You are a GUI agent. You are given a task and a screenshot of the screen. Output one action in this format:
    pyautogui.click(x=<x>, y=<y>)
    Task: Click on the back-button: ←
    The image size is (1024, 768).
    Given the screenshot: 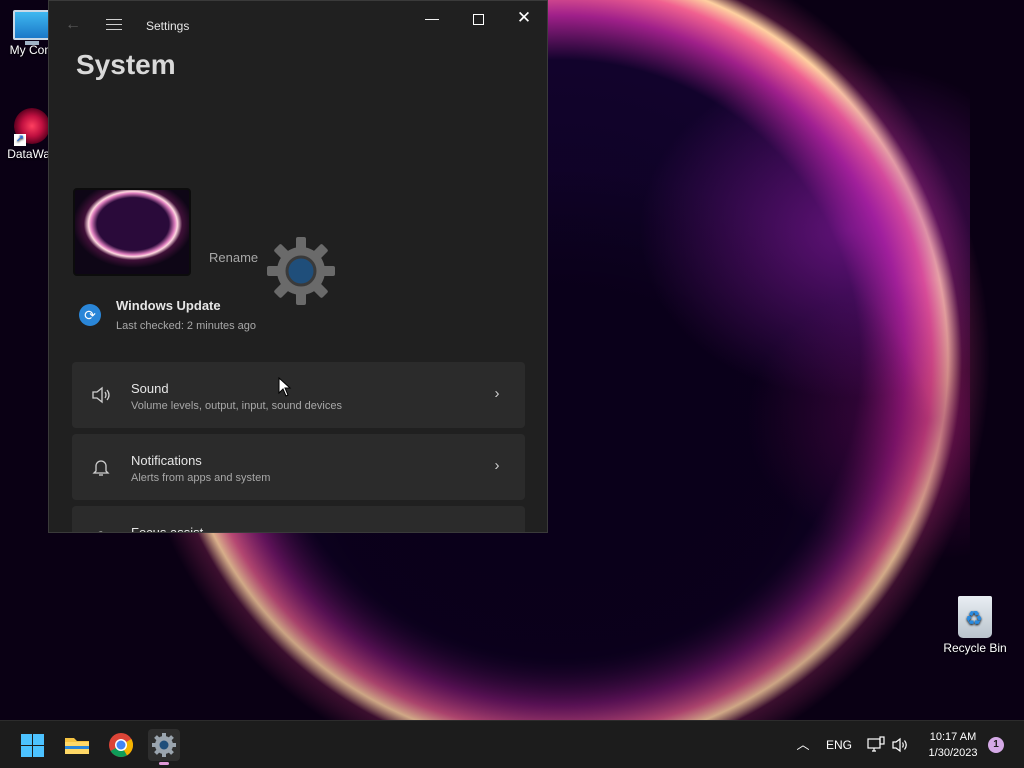 What is the action you would take?
    pyautogui.click(x=73, y=25)
    